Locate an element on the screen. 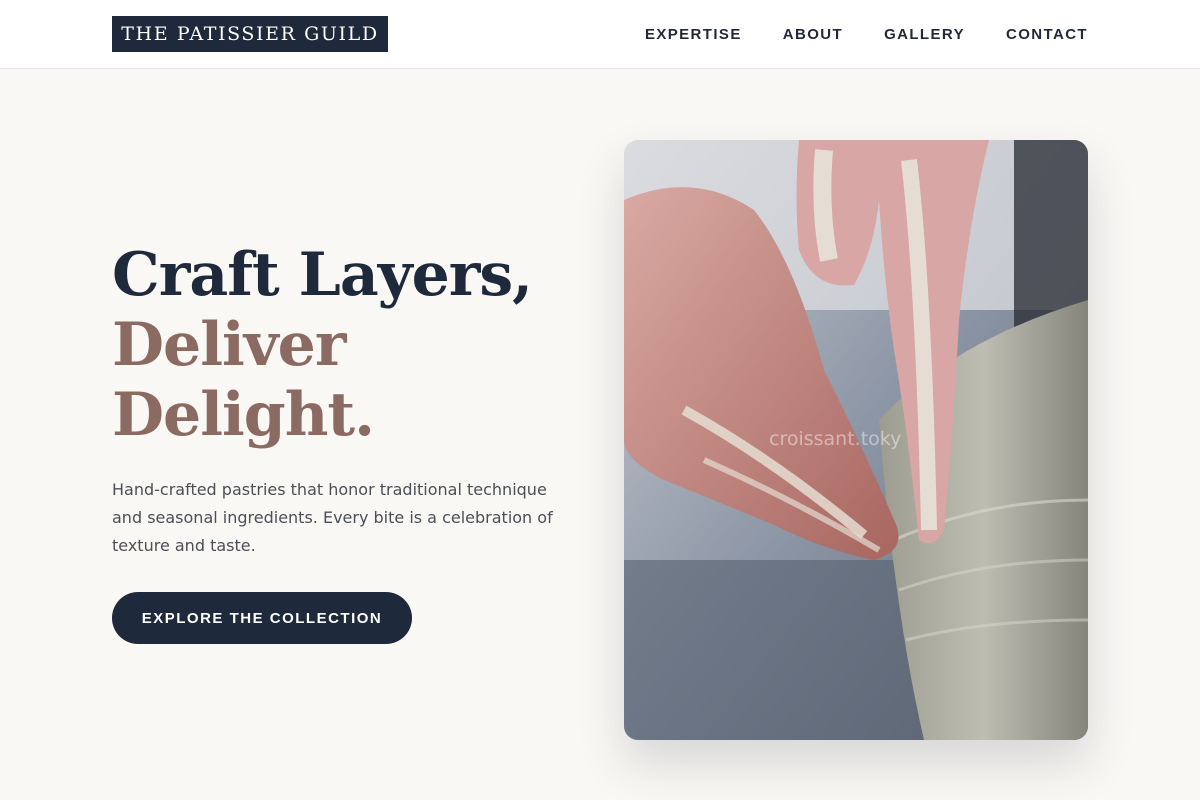 This screenshot has height=800, width=1200. nav-item-gallery: GALLERY is located at coordinates (924, 34).